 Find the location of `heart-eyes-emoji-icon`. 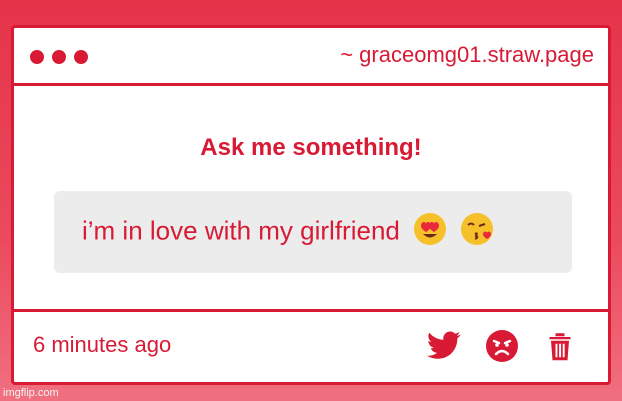

heart-eyes-emoji-icon is located at coordinates (430, 232).